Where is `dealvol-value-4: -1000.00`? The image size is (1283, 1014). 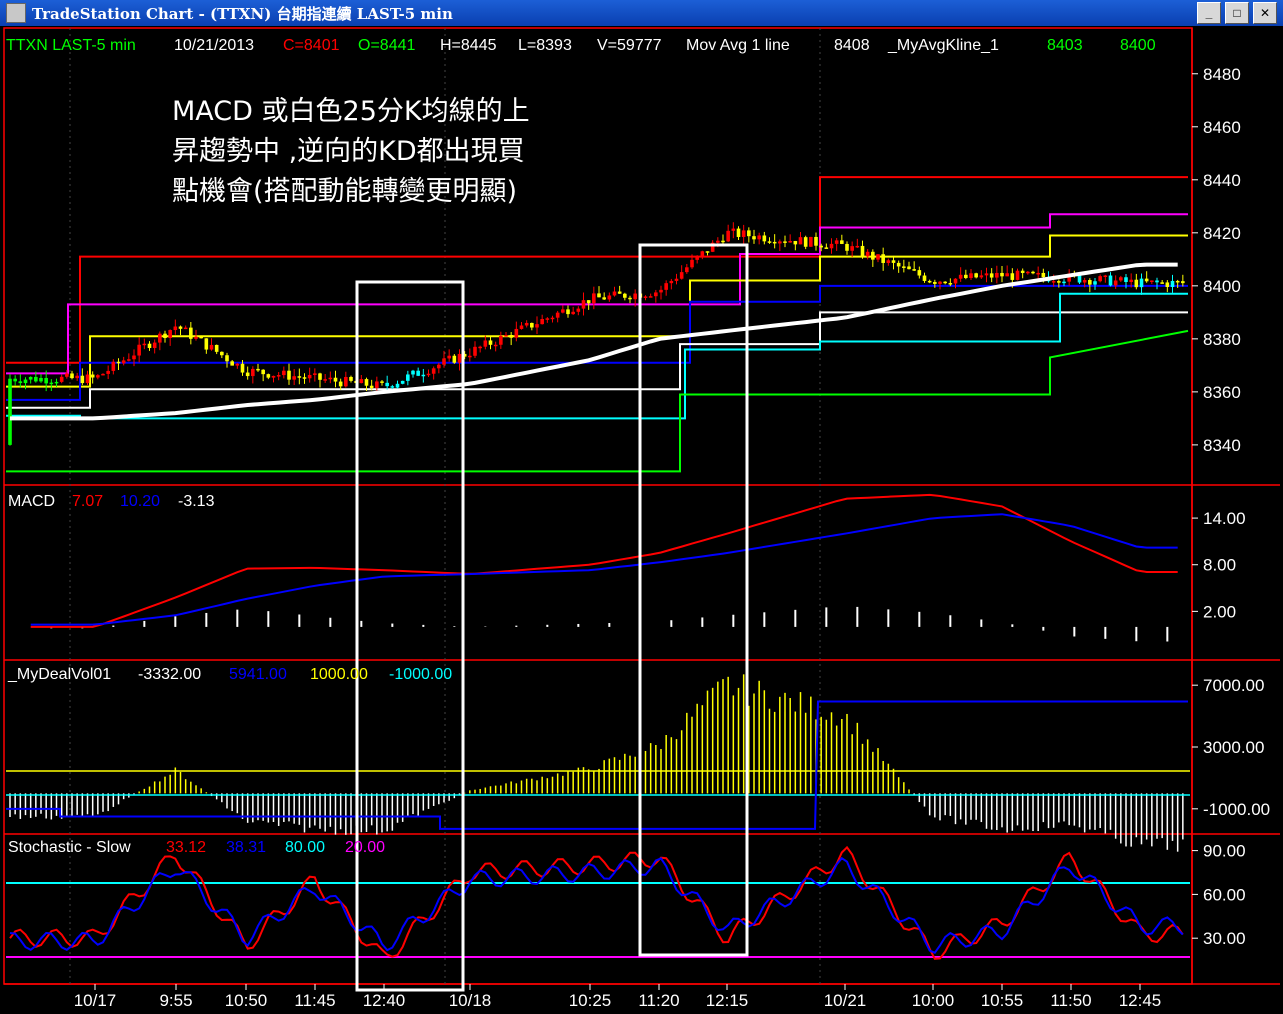
dealvol-value-4: -1000.00 is located at coordinates (420, 674).